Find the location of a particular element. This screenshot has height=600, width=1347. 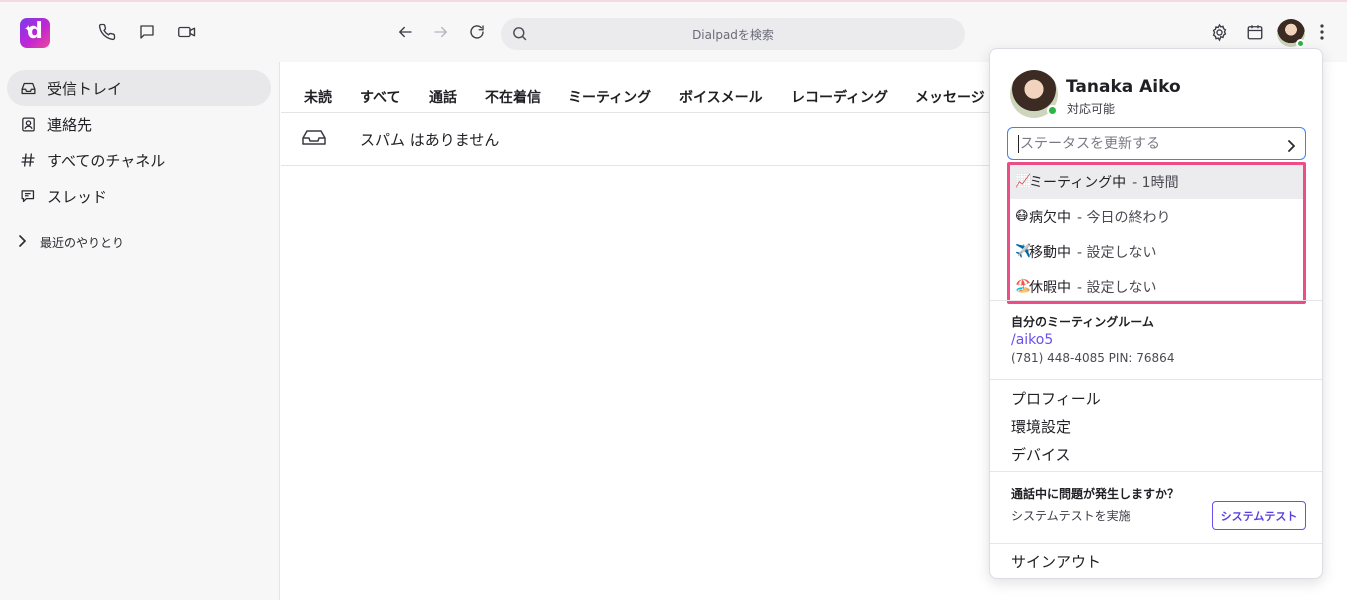

status-preset-meeting: 📈 ミーティング中 - 1時間 is located at coordinates (1155, 181).